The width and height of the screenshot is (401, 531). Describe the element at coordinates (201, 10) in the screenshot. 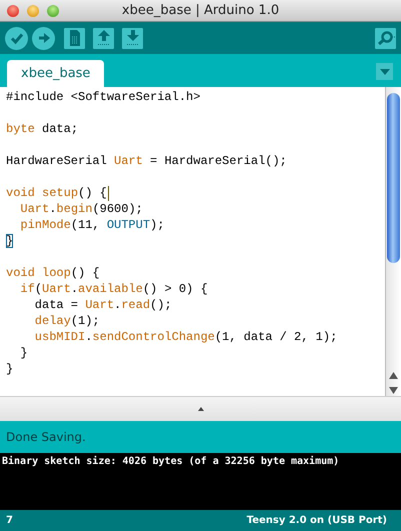

I see `window-title: xbee_base | Arduino 1.0` at that location.